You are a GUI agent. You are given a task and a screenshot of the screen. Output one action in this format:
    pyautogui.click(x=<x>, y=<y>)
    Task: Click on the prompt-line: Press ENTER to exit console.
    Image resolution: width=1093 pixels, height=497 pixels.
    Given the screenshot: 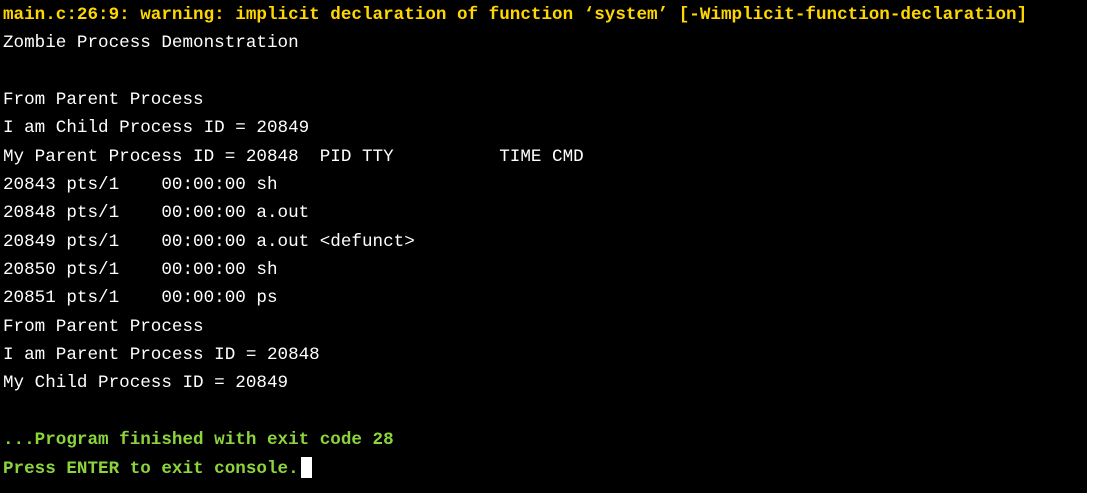 What is the action you would take?
    pyautogui.click(x=543, y=469)
    